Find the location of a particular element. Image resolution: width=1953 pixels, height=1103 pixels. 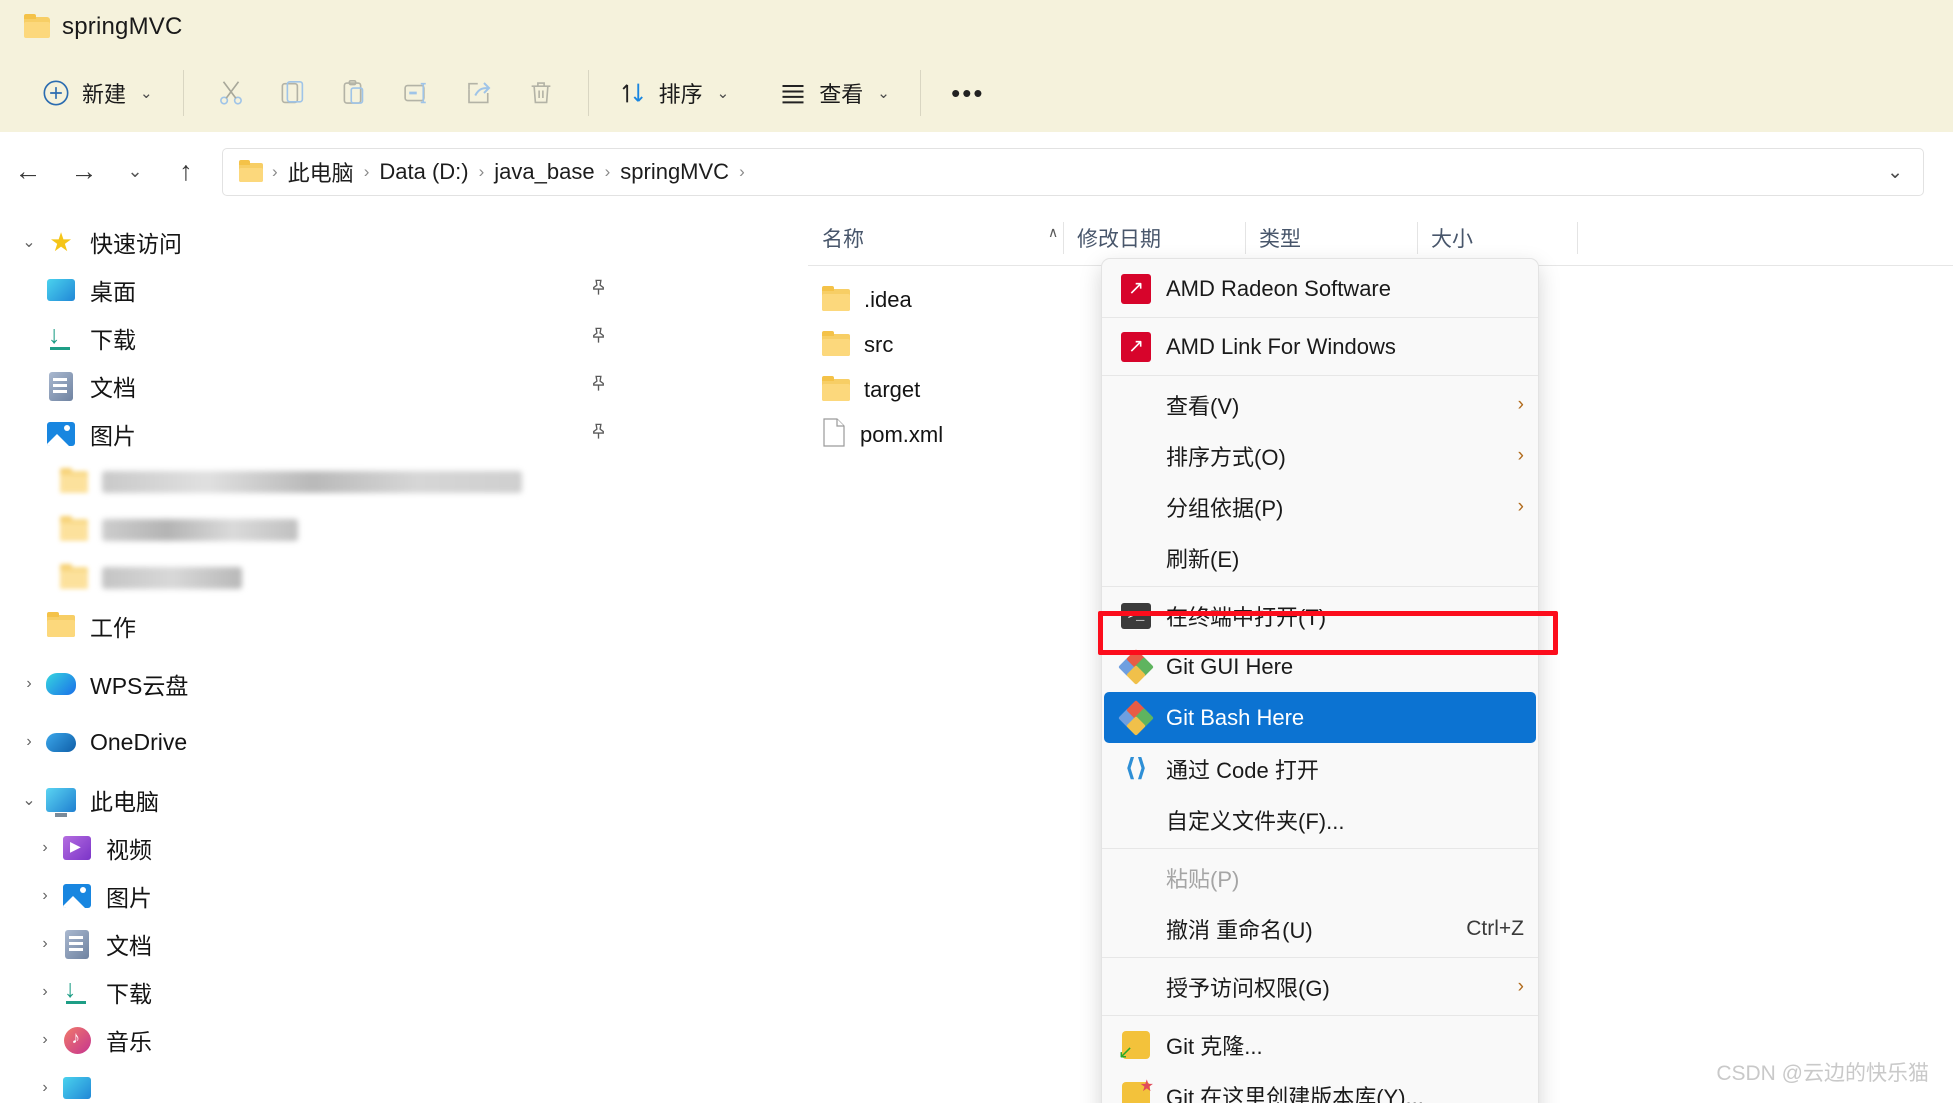

breadcrumb-item-2: java_base is located at coordinates (544, 172).